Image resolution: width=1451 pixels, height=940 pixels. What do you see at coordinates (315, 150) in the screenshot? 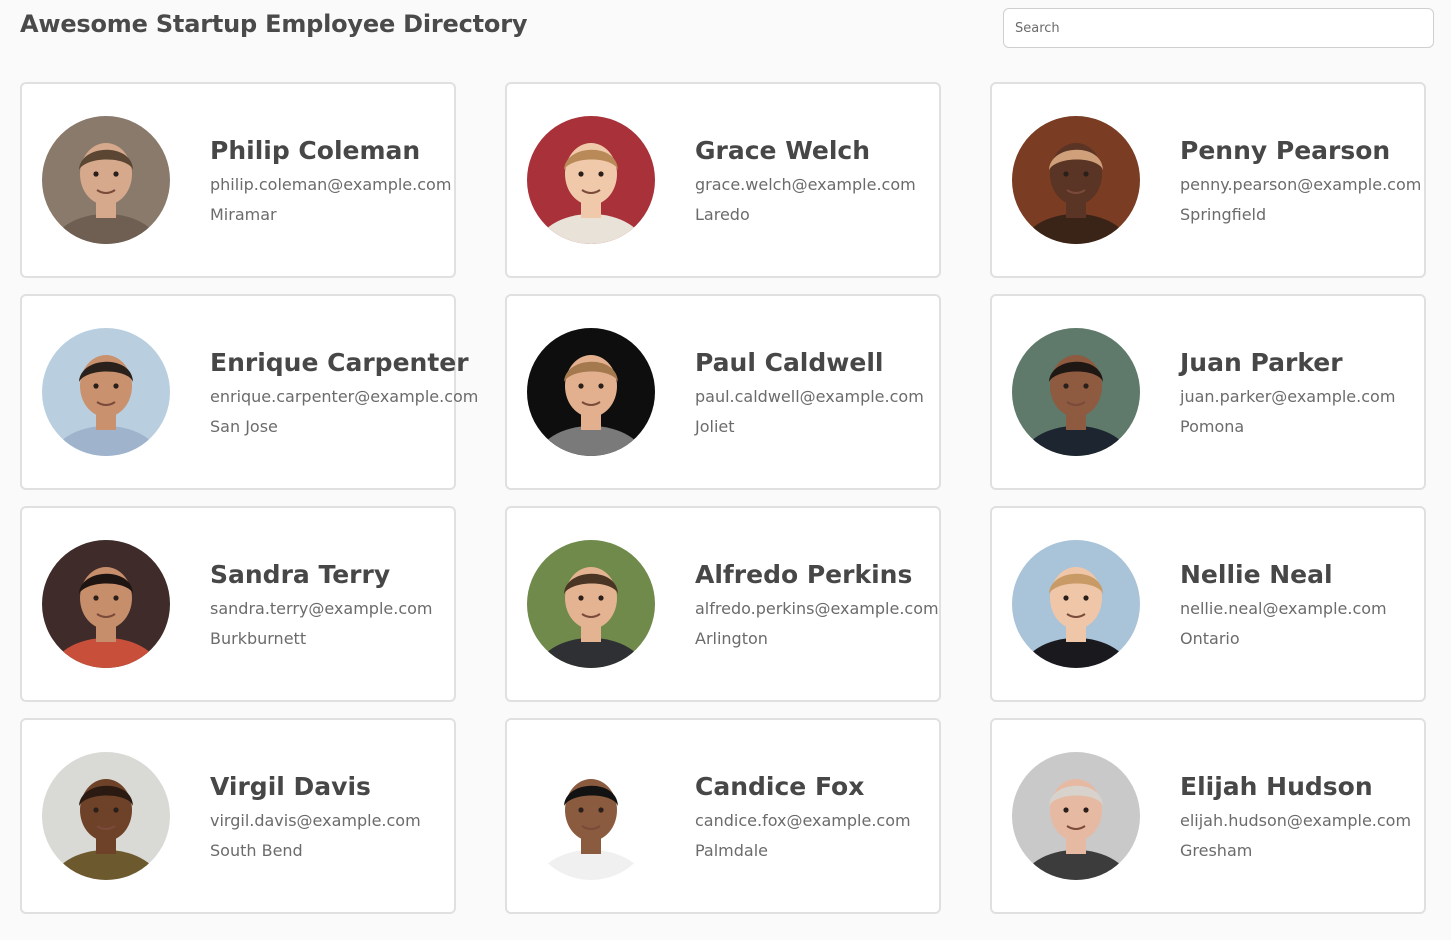
I see `employee-name: Philip Coleman` at bounding box center [315, 150].